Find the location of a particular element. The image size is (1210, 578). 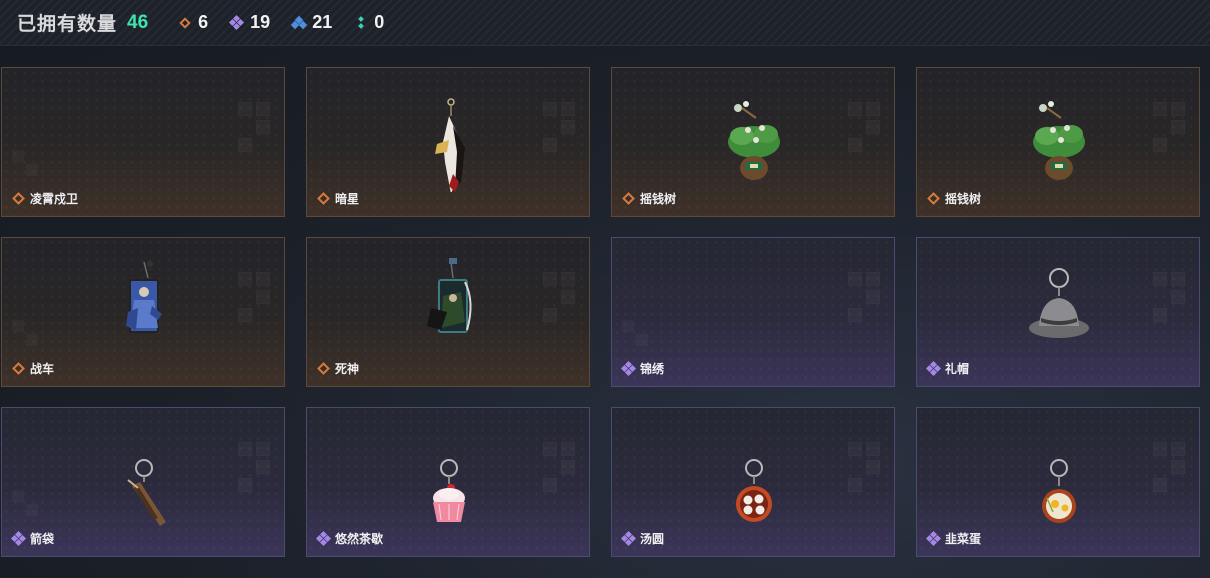

rarity-stat-blue: 21 is located at coordinates (311, 22).